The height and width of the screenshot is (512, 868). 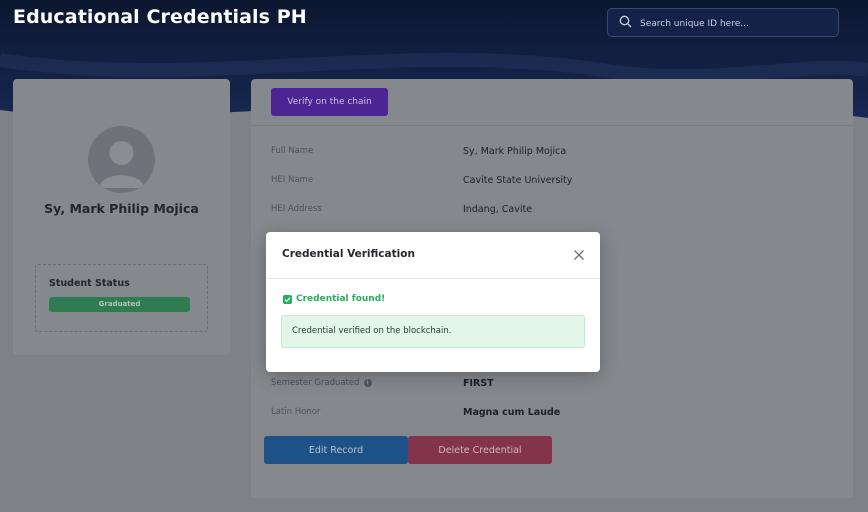 What do you see at coordinates (315, 383) in the screenshot?
I see `field-label-semester-text: Semester Graduated` at bounding box center [315, 383].